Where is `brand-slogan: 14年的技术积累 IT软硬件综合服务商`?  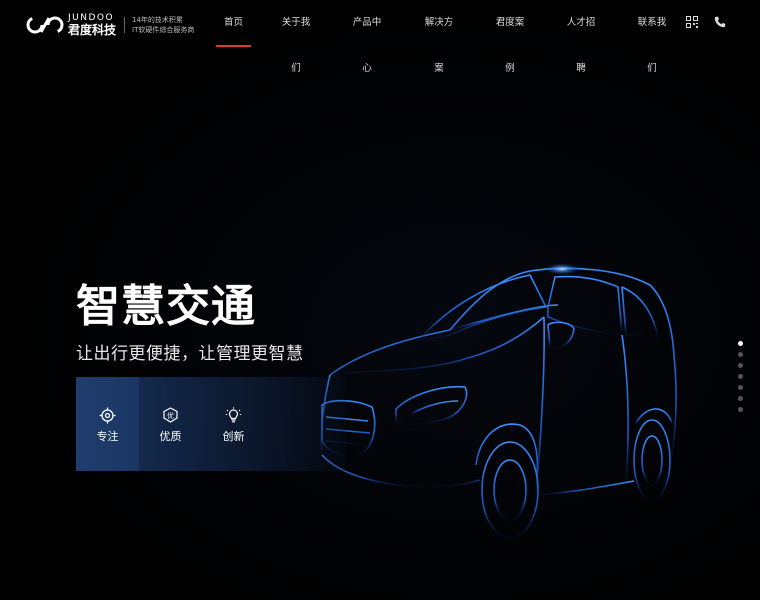
brand-slogan: 14年的技术积累 IT软硬件综合服务商 is located at coordinates (163, 25).